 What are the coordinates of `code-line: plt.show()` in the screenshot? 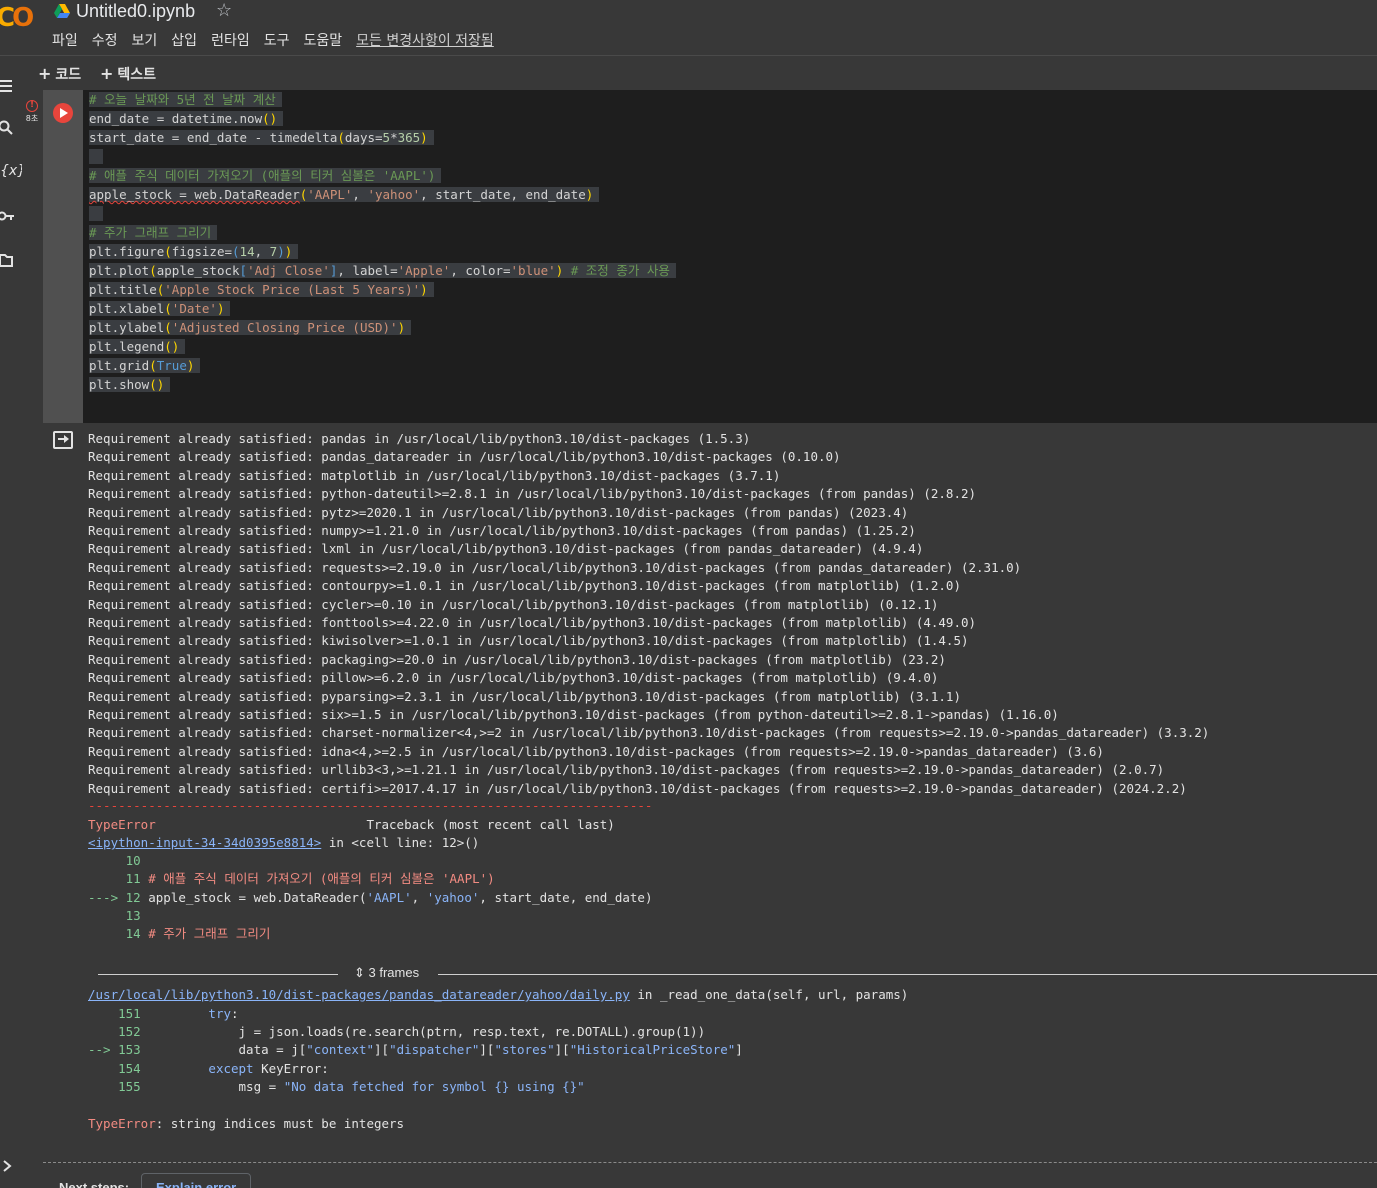 It's located at (130, 384).